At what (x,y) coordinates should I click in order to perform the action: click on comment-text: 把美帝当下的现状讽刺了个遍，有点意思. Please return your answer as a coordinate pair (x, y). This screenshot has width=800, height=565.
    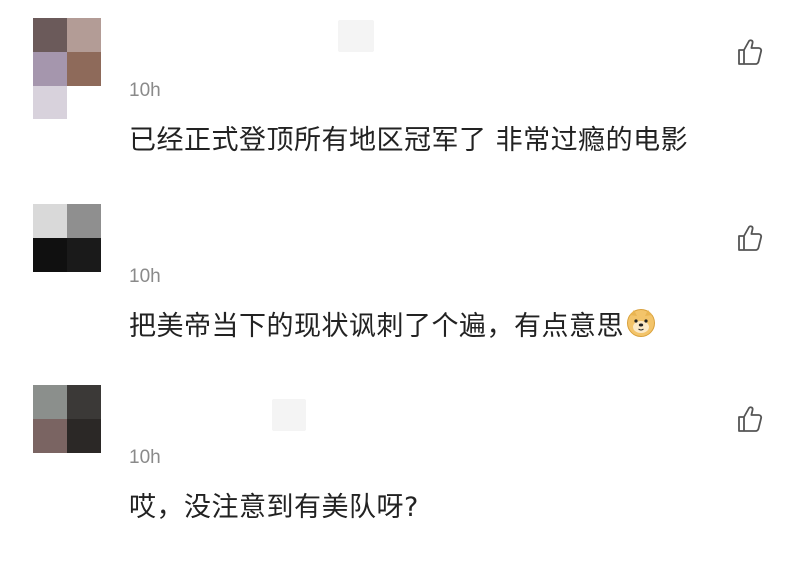
    Looking at the image, I should click on (392, 323).